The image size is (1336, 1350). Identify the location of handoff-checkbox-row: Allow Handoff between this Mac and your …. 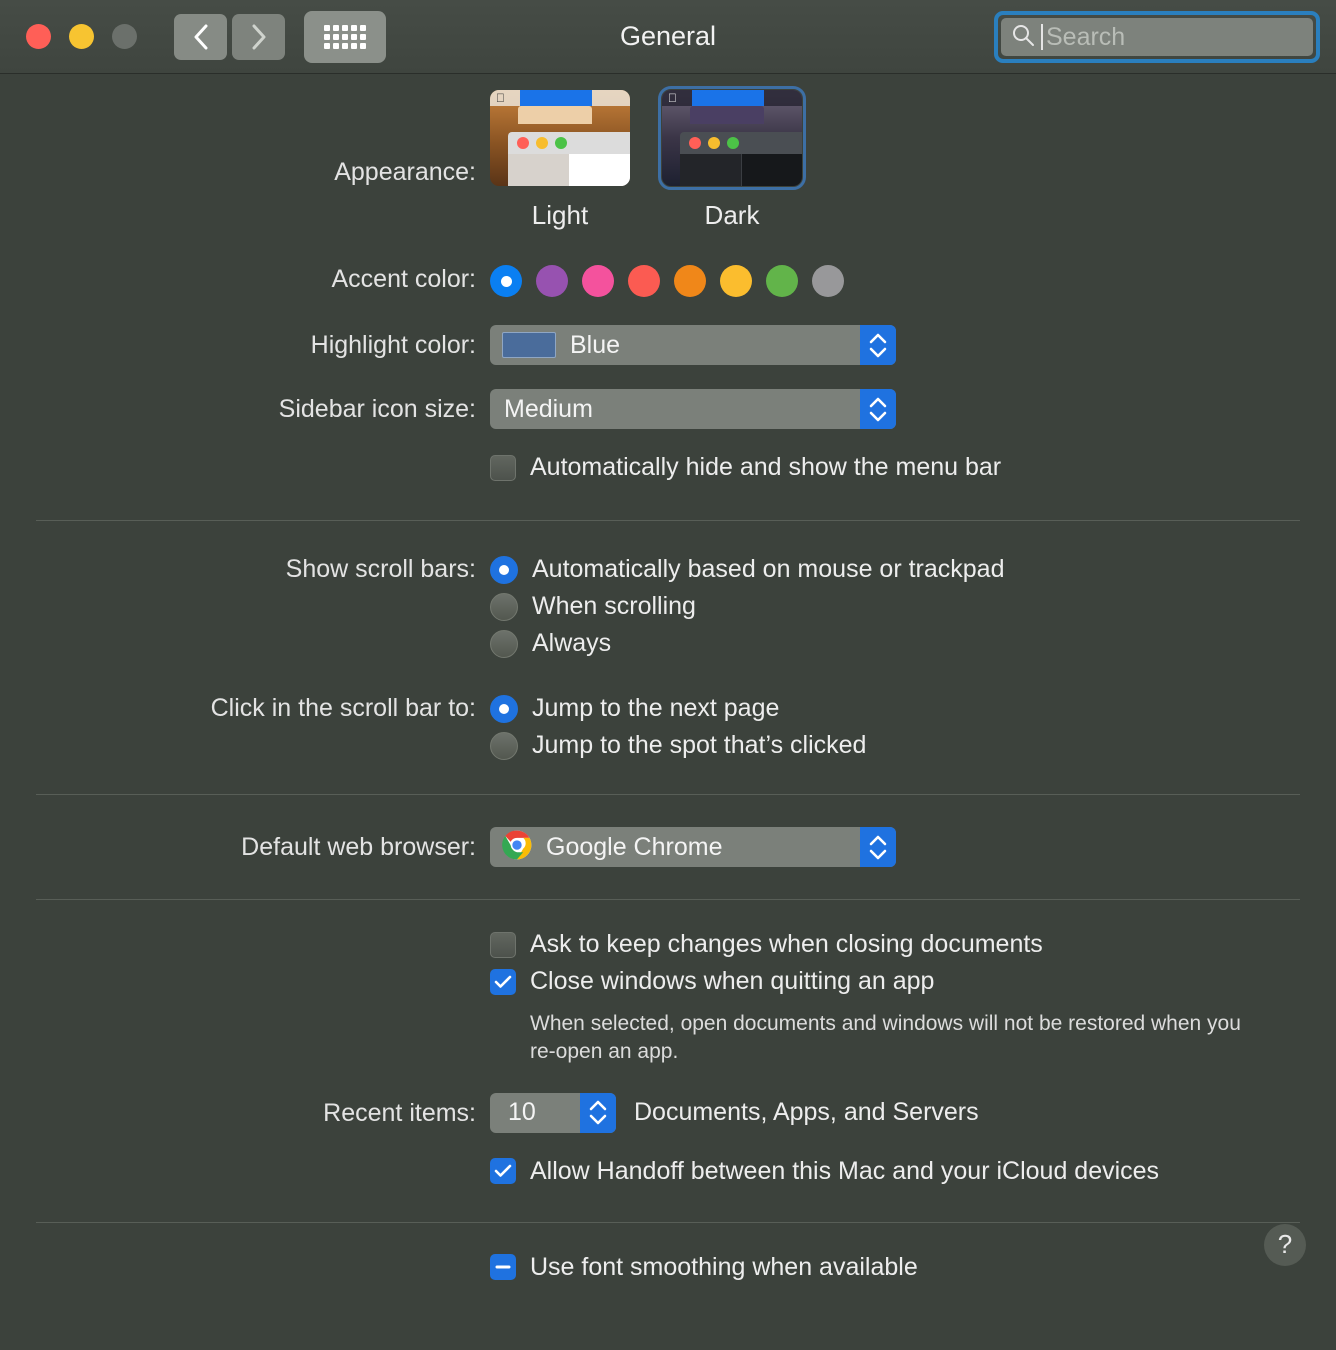
(913, 1171).